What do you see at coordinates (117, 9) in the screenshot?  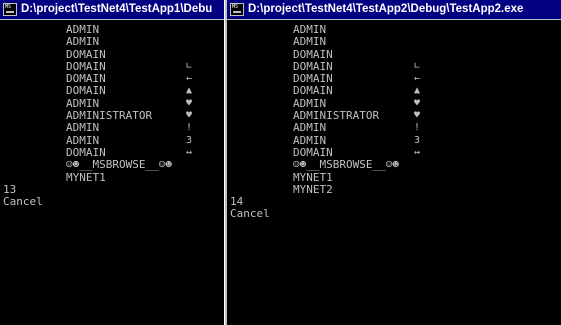 I see `window-title: D:\project\TestNet4\TestApp1\Debu` at bounding box center [117, 9].